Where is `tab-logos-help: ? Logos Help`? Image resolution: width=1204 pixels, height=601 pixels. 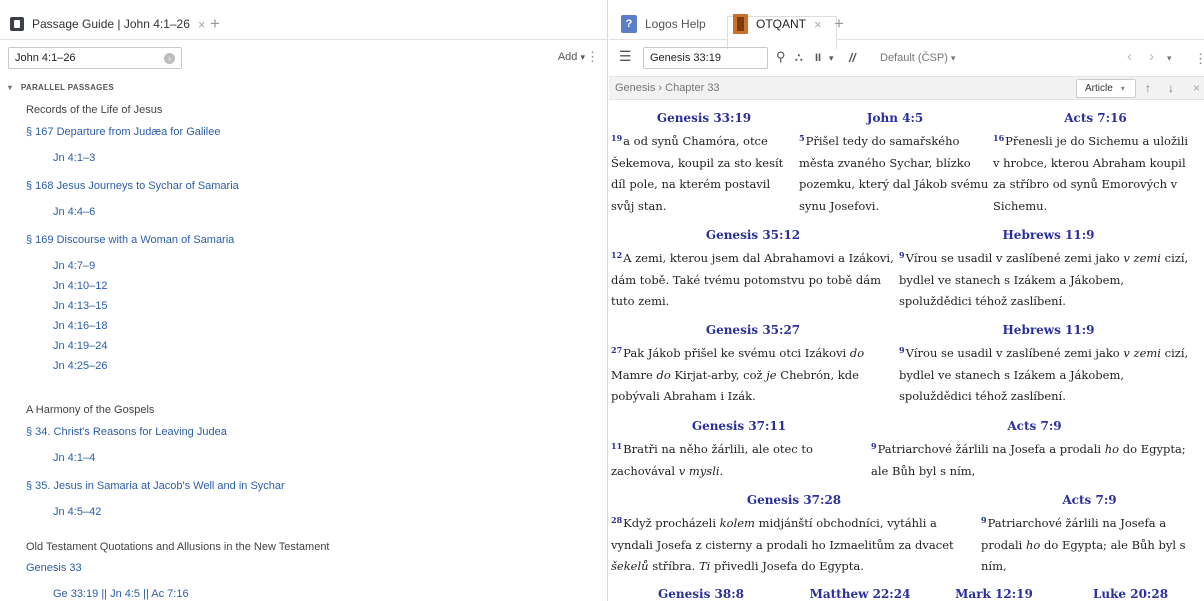
tab-logos-help: ? Logos Help is located at coordinates (663, 24).